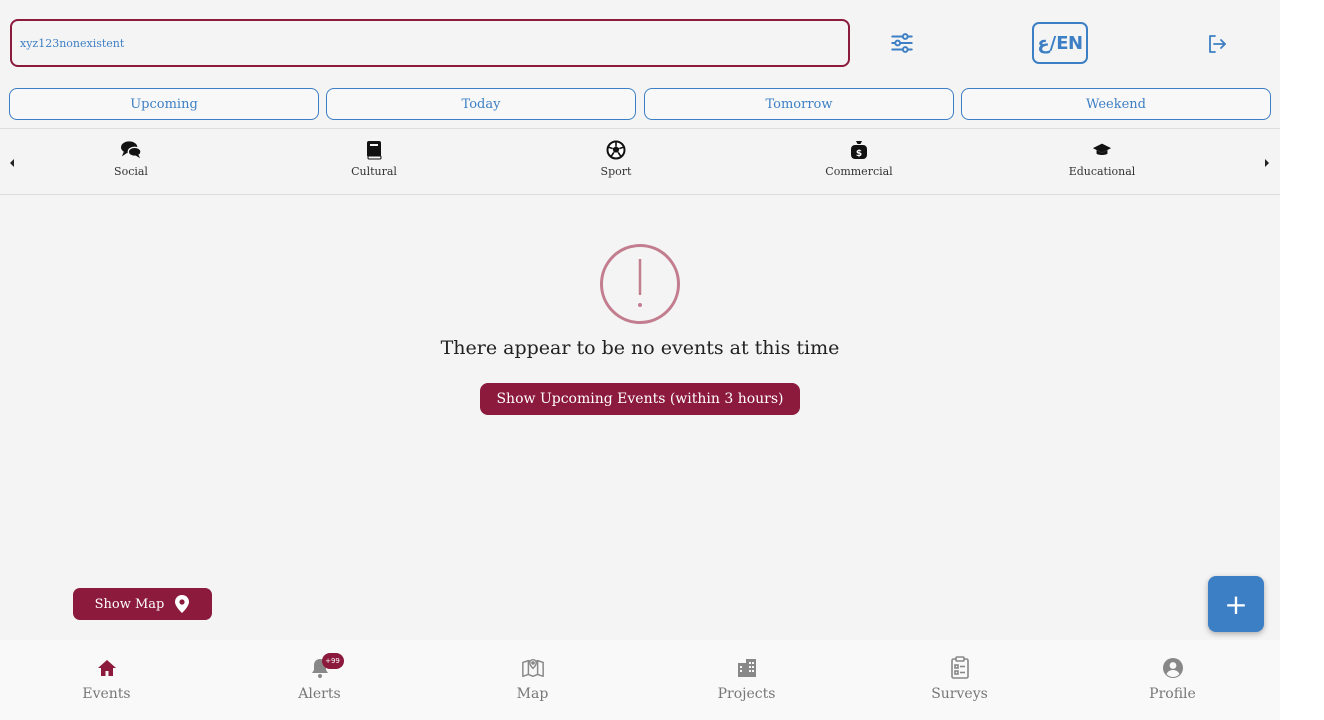  Describe the element at coordinates (746, 694) in the screenshot. I see `nav-label: Projects` at that location.